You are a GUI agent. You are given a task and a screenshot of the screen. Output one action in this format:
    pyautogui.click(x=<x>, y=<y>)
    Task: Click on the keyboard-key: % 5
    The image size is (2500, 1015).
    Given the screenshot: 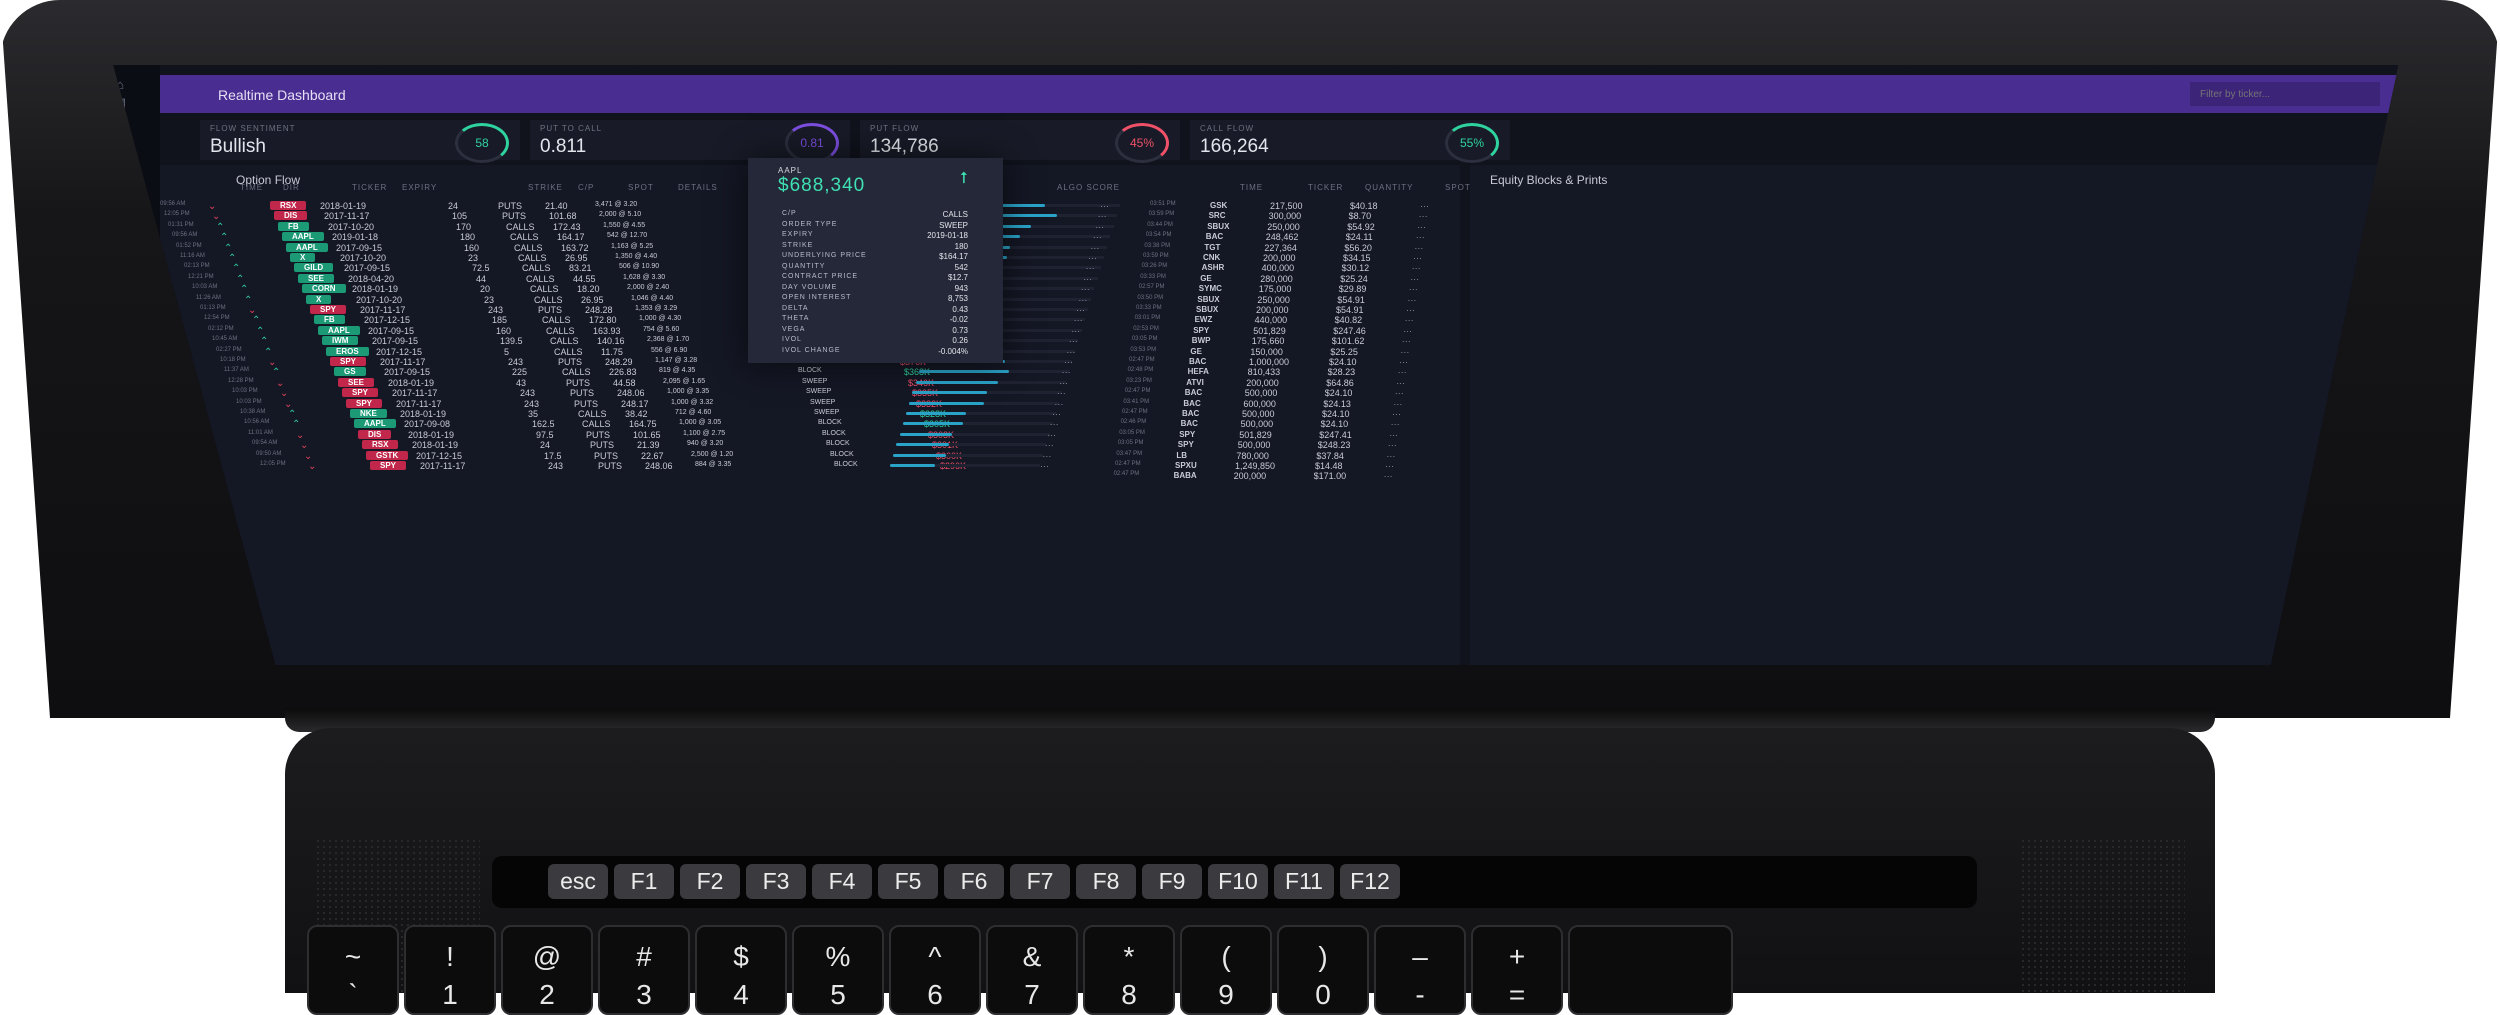 What is the action you would take?
    pyautogui.click(x=838, y=970)
    